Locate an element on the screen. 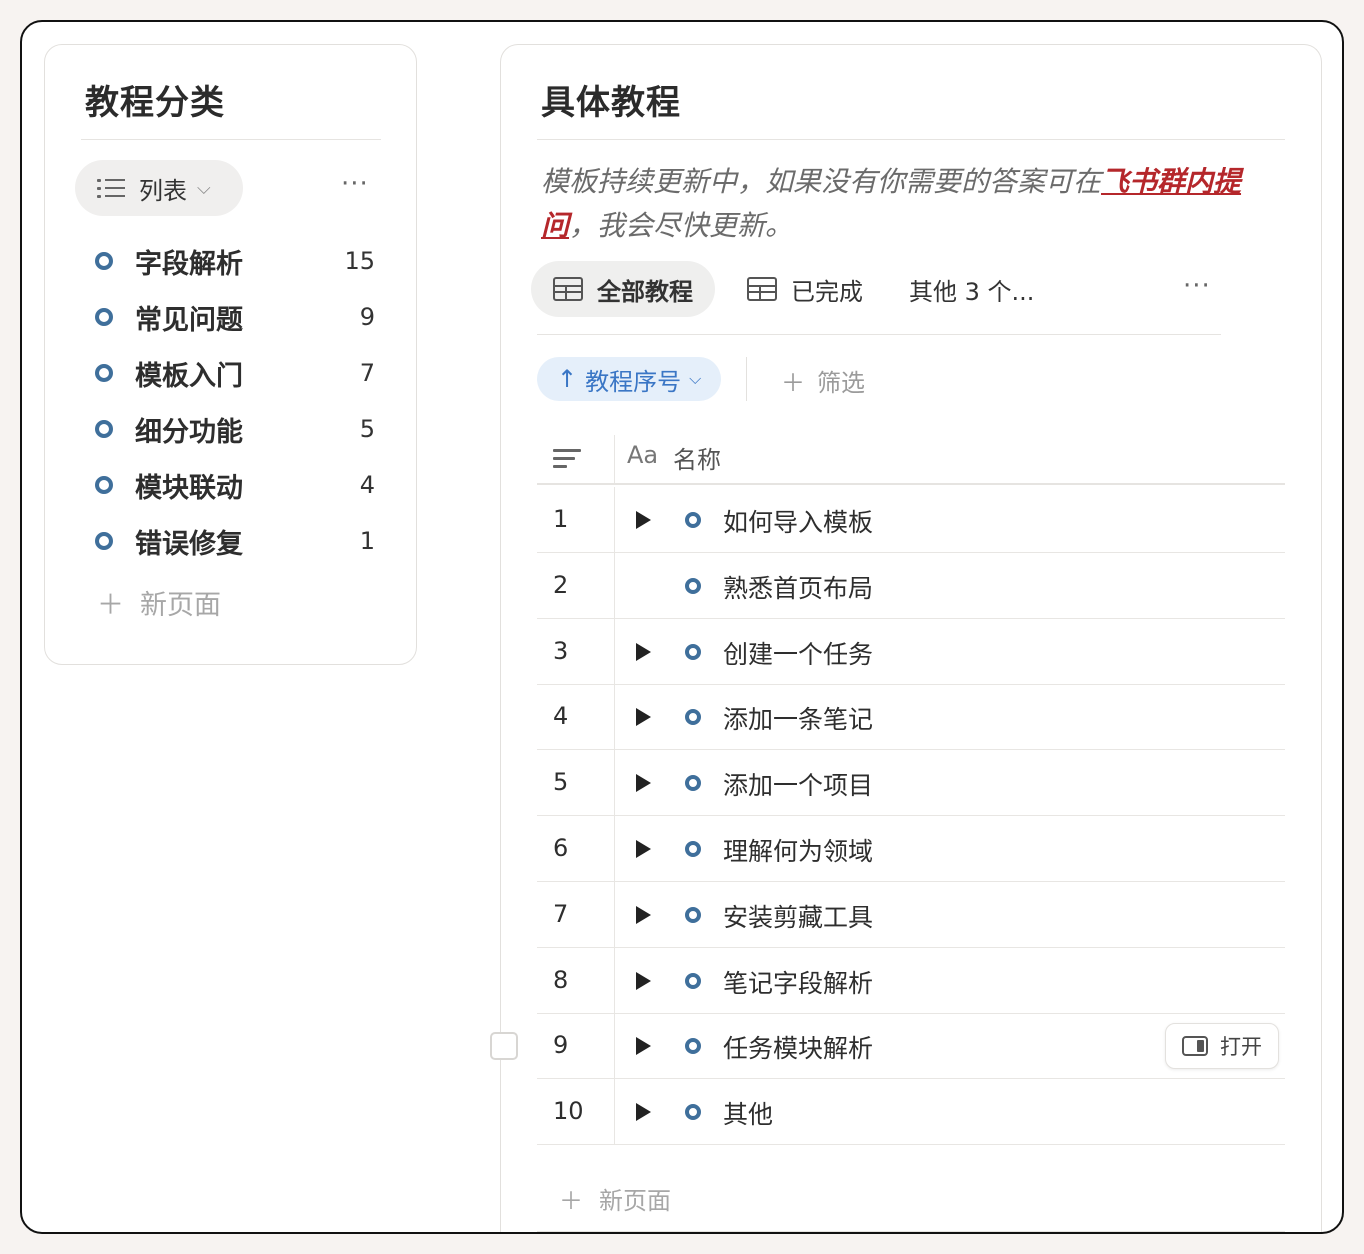  category-count: 4 is located at coordinates (367, 485).